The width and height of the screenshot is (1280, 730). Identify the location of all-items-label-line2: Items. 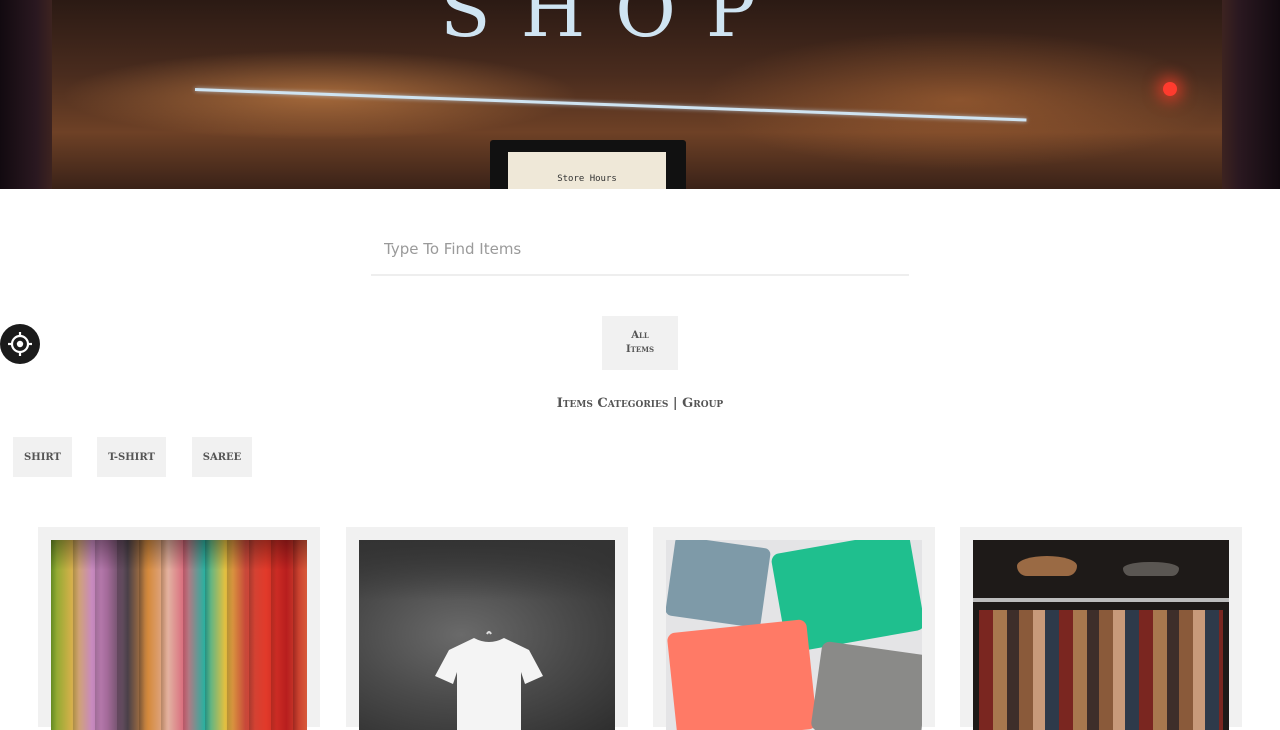
(640, 349).